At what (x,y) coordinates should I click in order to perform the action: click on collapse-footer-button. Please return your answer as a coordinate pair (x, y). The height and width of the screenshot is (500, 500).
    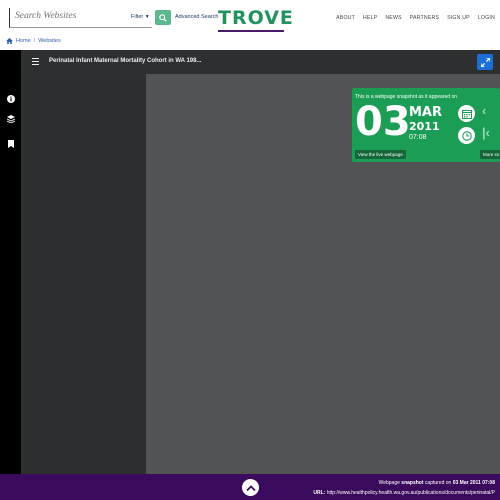
    Looking at the image, I should click on (250, 487).